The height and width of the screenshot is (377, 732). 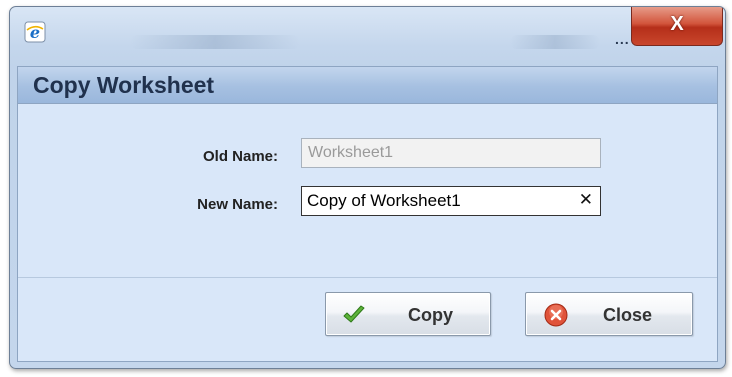 I want to click on dialog-header: Copy Worksheet, so click(x=367, y=85).